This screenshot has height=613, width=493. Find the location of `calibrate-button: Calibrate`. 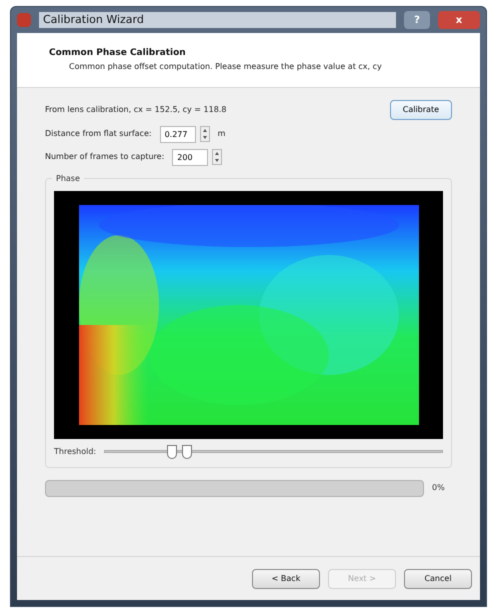

calibrate-button: Calibrate is located at coordinates (421, 110).